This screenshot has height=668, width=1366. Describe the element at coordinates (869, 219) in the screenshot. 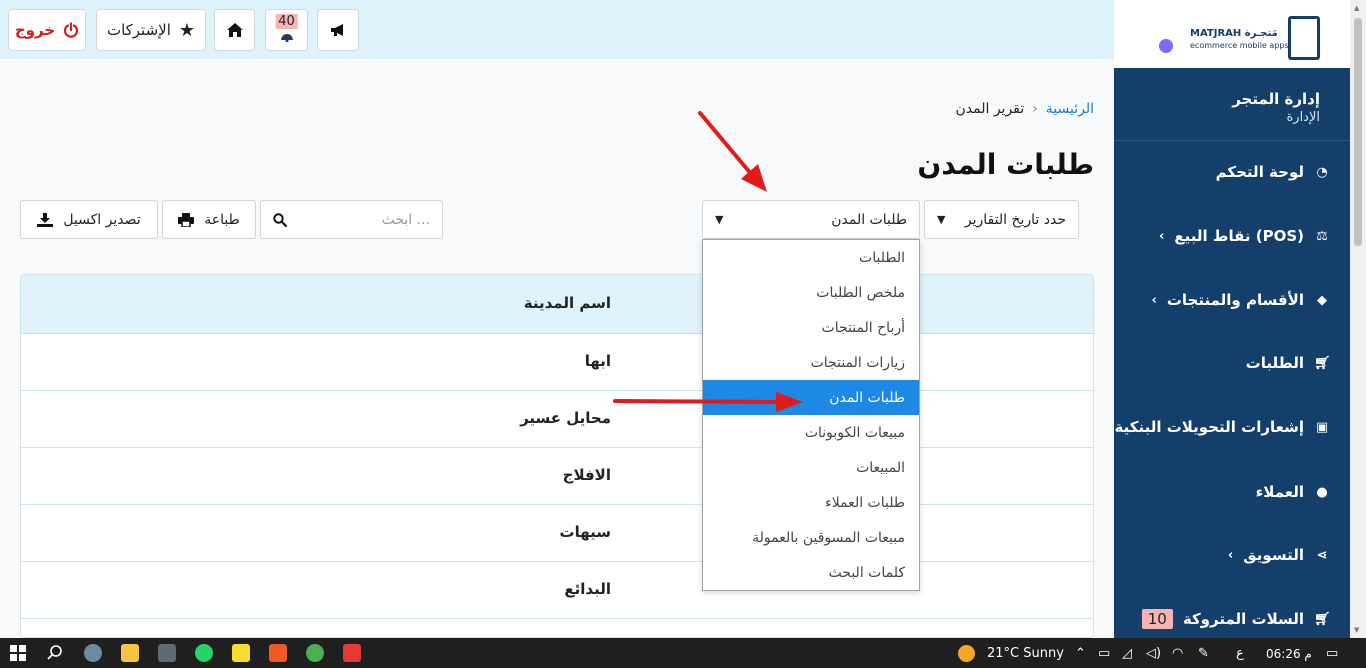

I see `report-type-value: طلبات المدن` at that location.